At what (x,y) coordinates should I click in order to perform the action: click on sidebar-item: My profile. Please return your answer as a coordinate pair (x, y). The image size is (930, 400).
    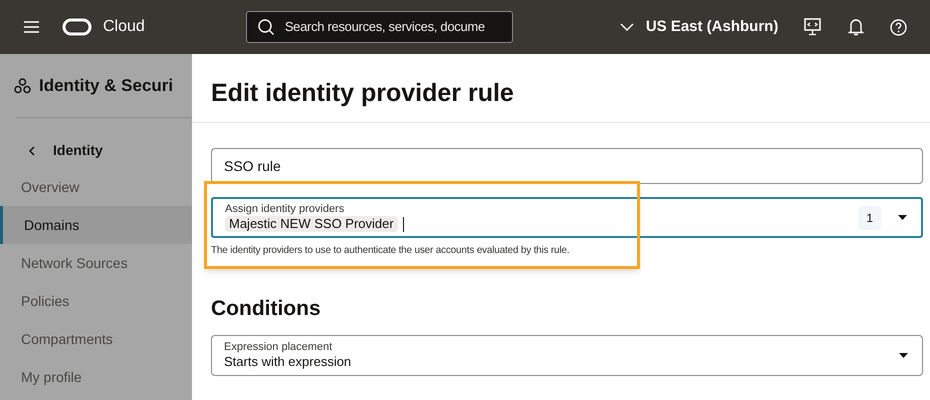
    Looking at the image, I should click on (96, 377).